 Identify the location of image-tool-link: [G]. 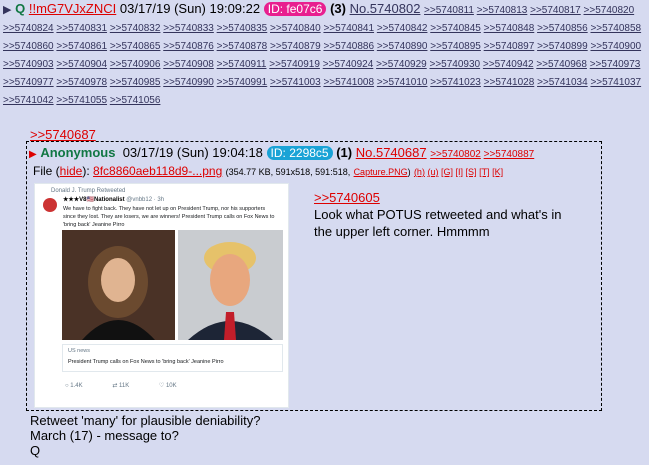
(447, 172).